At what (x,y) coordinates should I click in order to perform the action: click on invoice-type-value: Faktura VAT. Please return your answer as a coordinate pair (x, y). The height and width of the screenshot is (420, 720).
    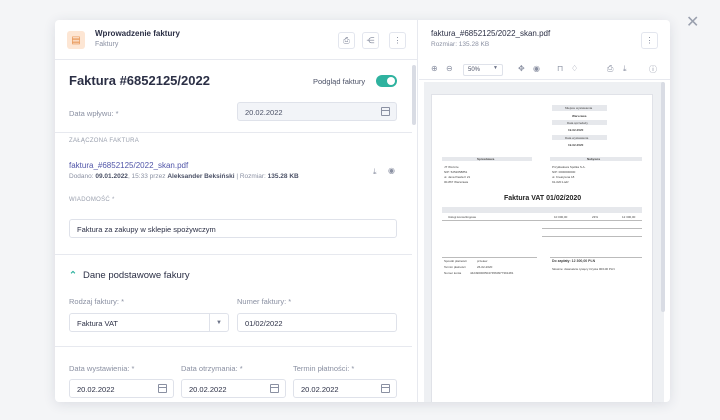
    Looking at the image, I should click on (97, 323).